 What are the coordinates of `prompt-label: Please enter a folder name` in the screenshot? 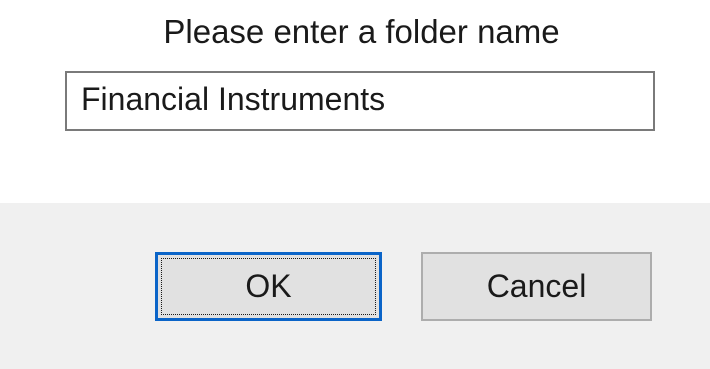 It's located at (361, 31).